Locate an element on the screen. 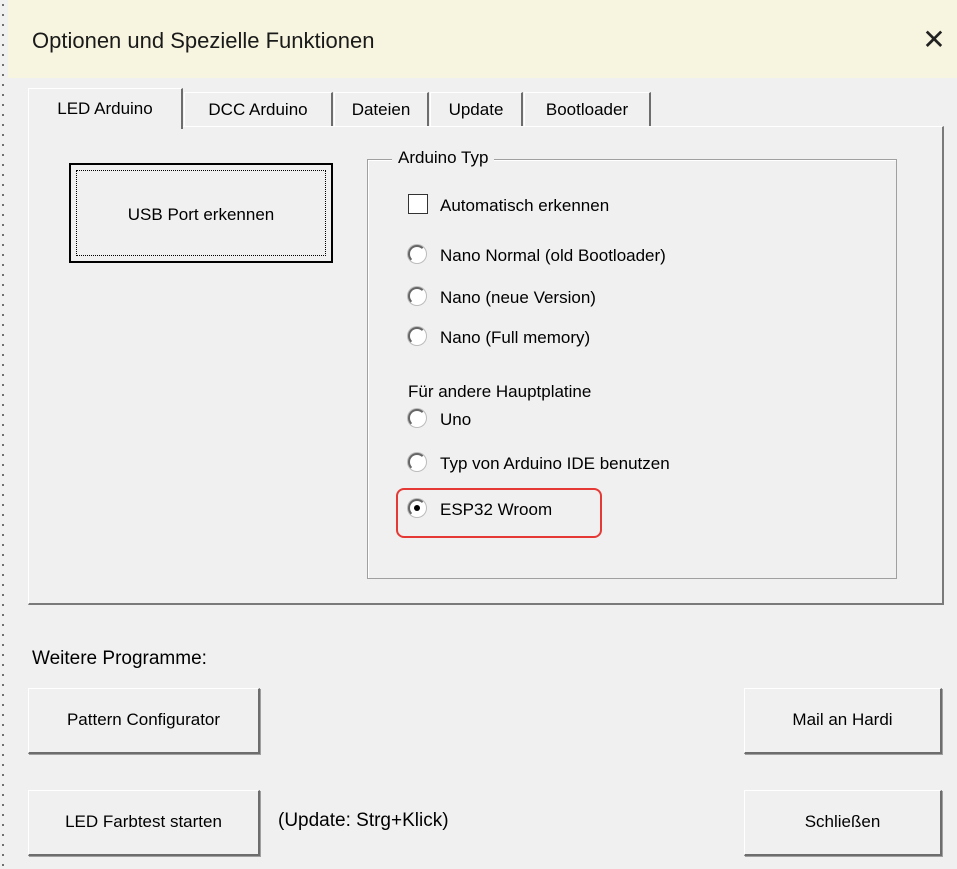 This screenshot has width=957, height=869. group-title: Arduino Typ is located at coordinates (443, 158).